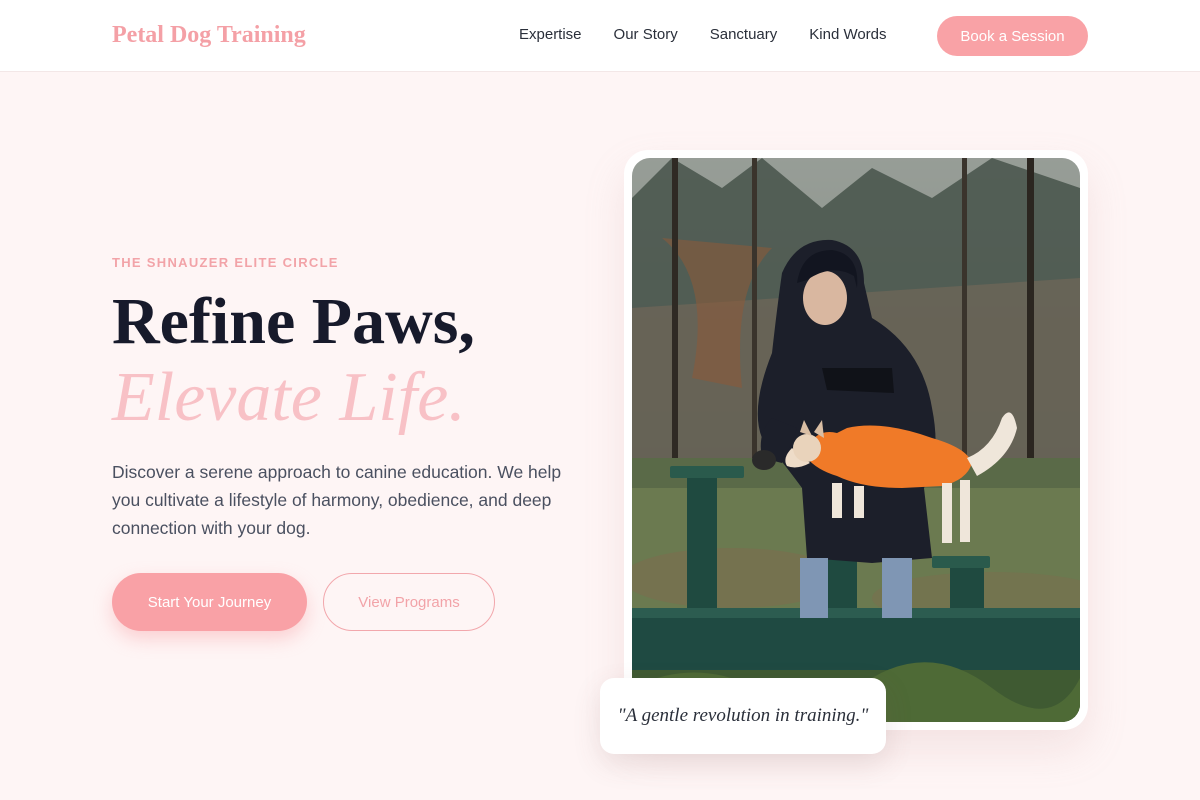 Image resolution: width=1200 pixels, height=800 pixels. What do you see at coordinates (225, 262) in the screenshot?
I see `hero-eyebrow: THE SHNAUZER ELITE CIRCLE` at bounding box center [225, 262].